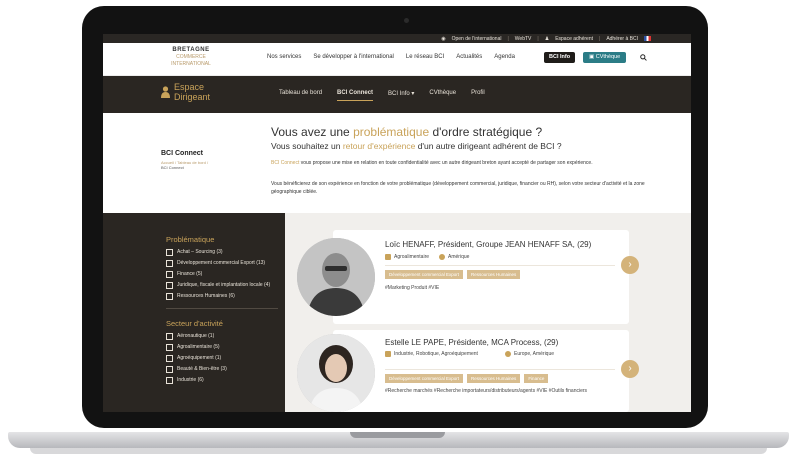  I want to click on fr-flag-icon, so click(647, 38).